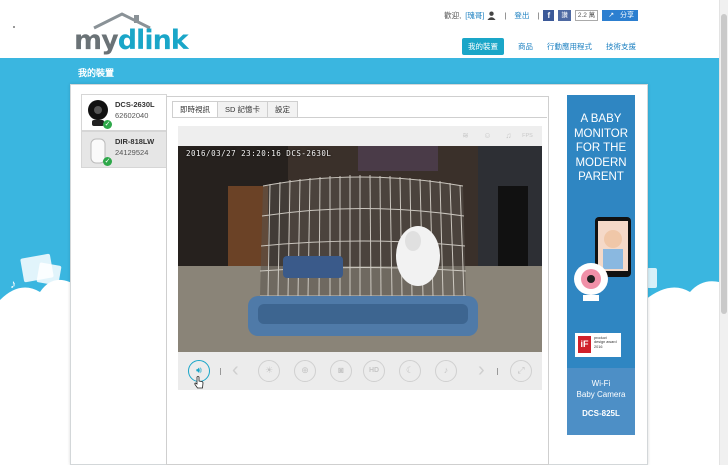 The image size is (728, 465). I want to click on tab-sd-card: SD 記憶卡, so click(243, 109).